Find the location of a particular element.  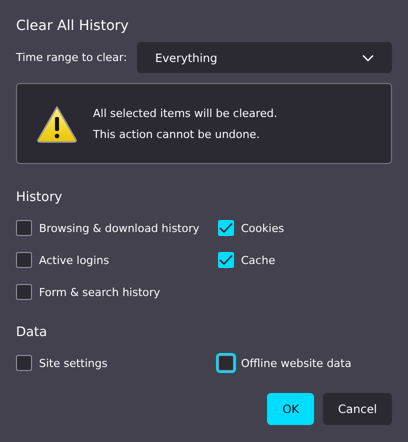

warning-icon is located at coordinates (57, 123).